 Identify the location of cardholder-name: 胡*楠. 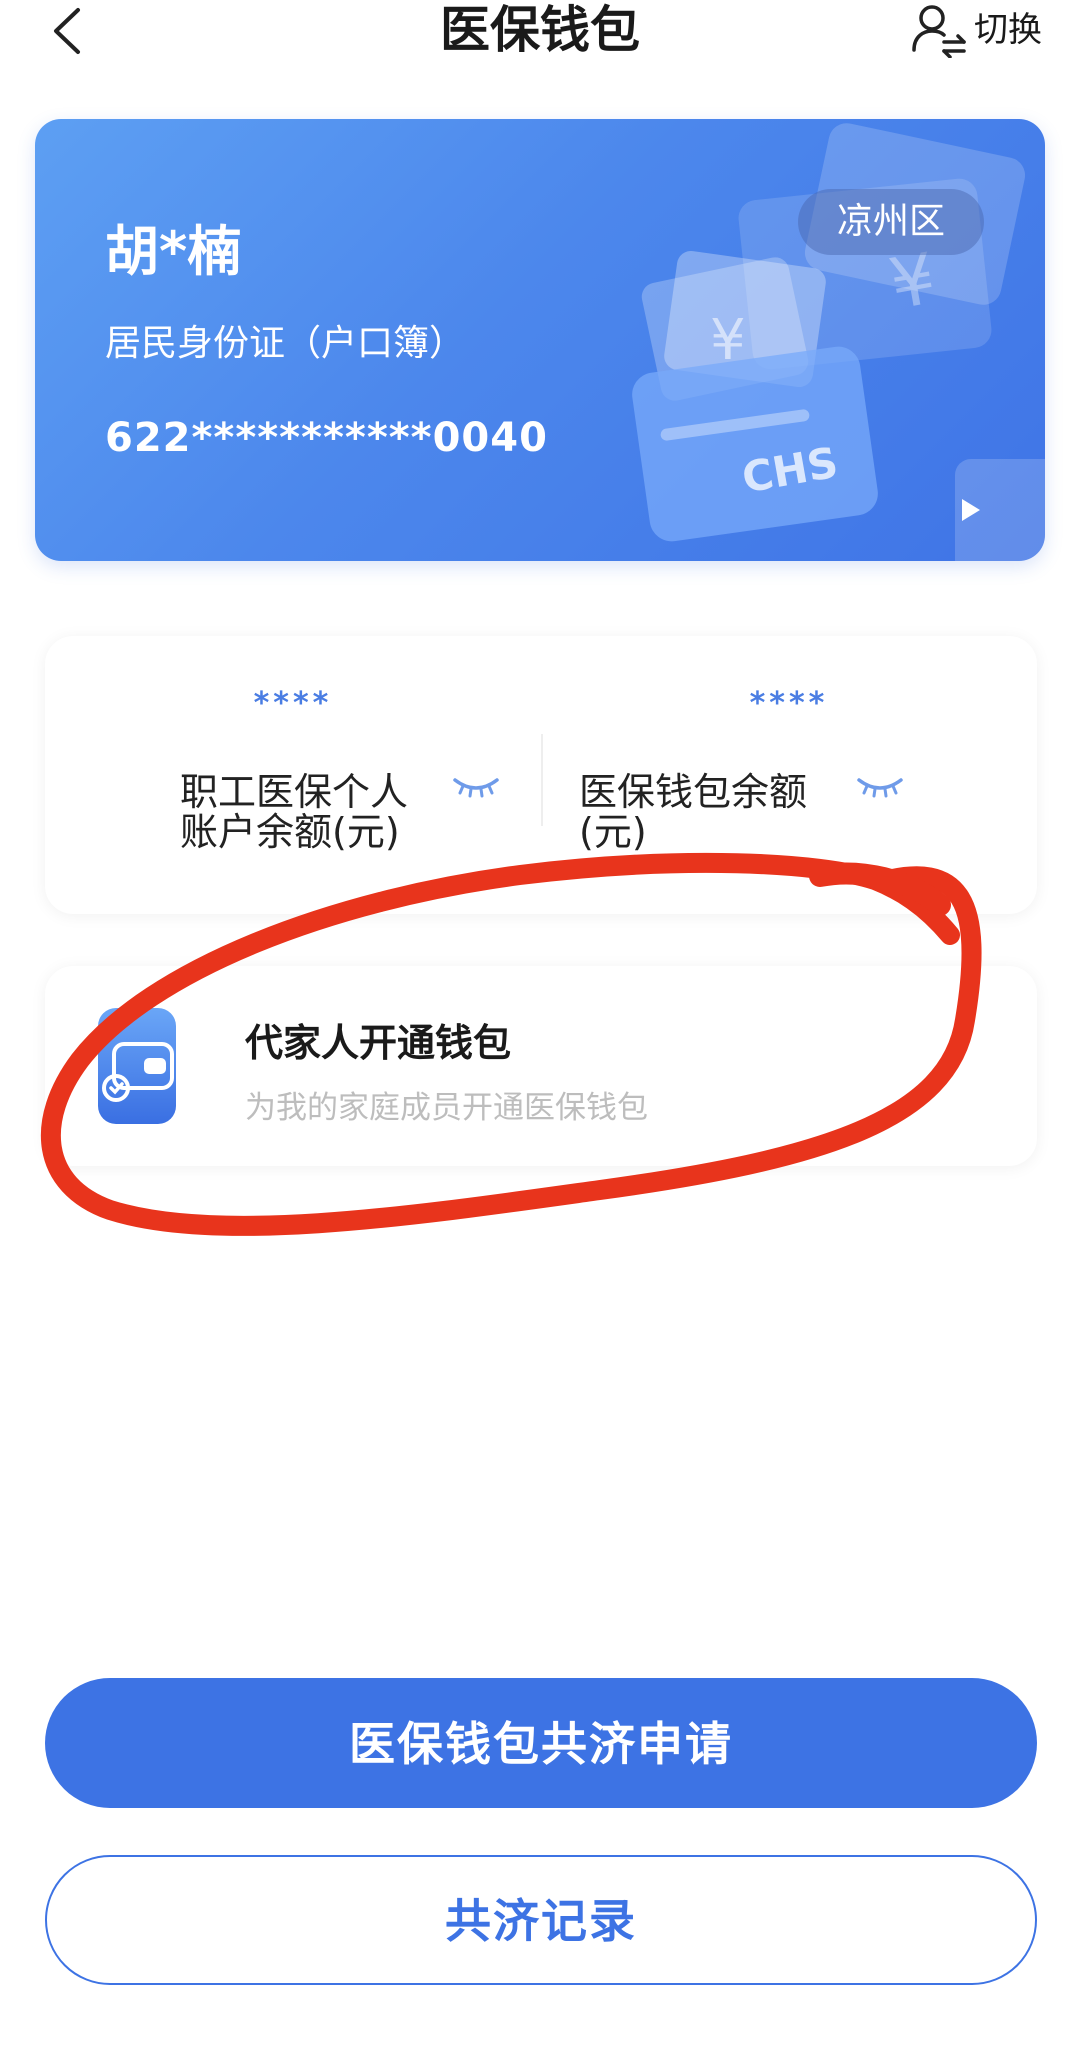
(173, 251).